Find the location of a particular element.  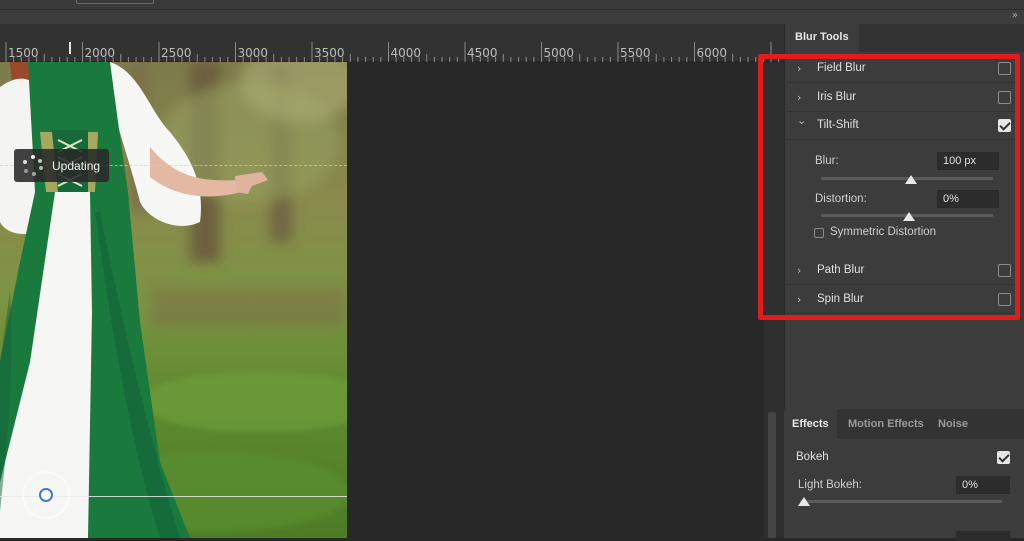

panel-tab-bar: Blur Tools is located at coordinates (904, 38).